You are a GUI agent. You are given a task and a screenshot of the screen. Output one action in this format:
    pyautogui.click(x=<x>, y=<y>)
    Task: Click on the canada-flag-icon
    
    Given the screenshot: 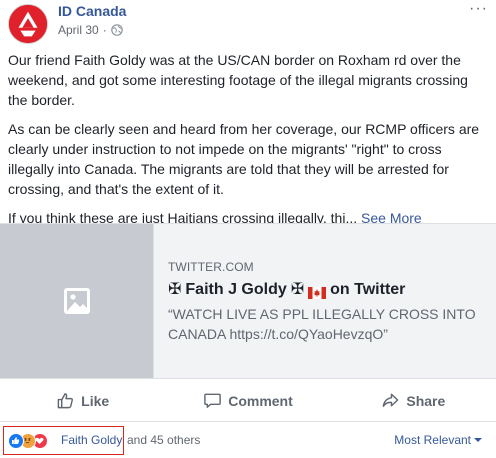 What is the action you would take?
    pyautogui.click(x=317, y=291)
    